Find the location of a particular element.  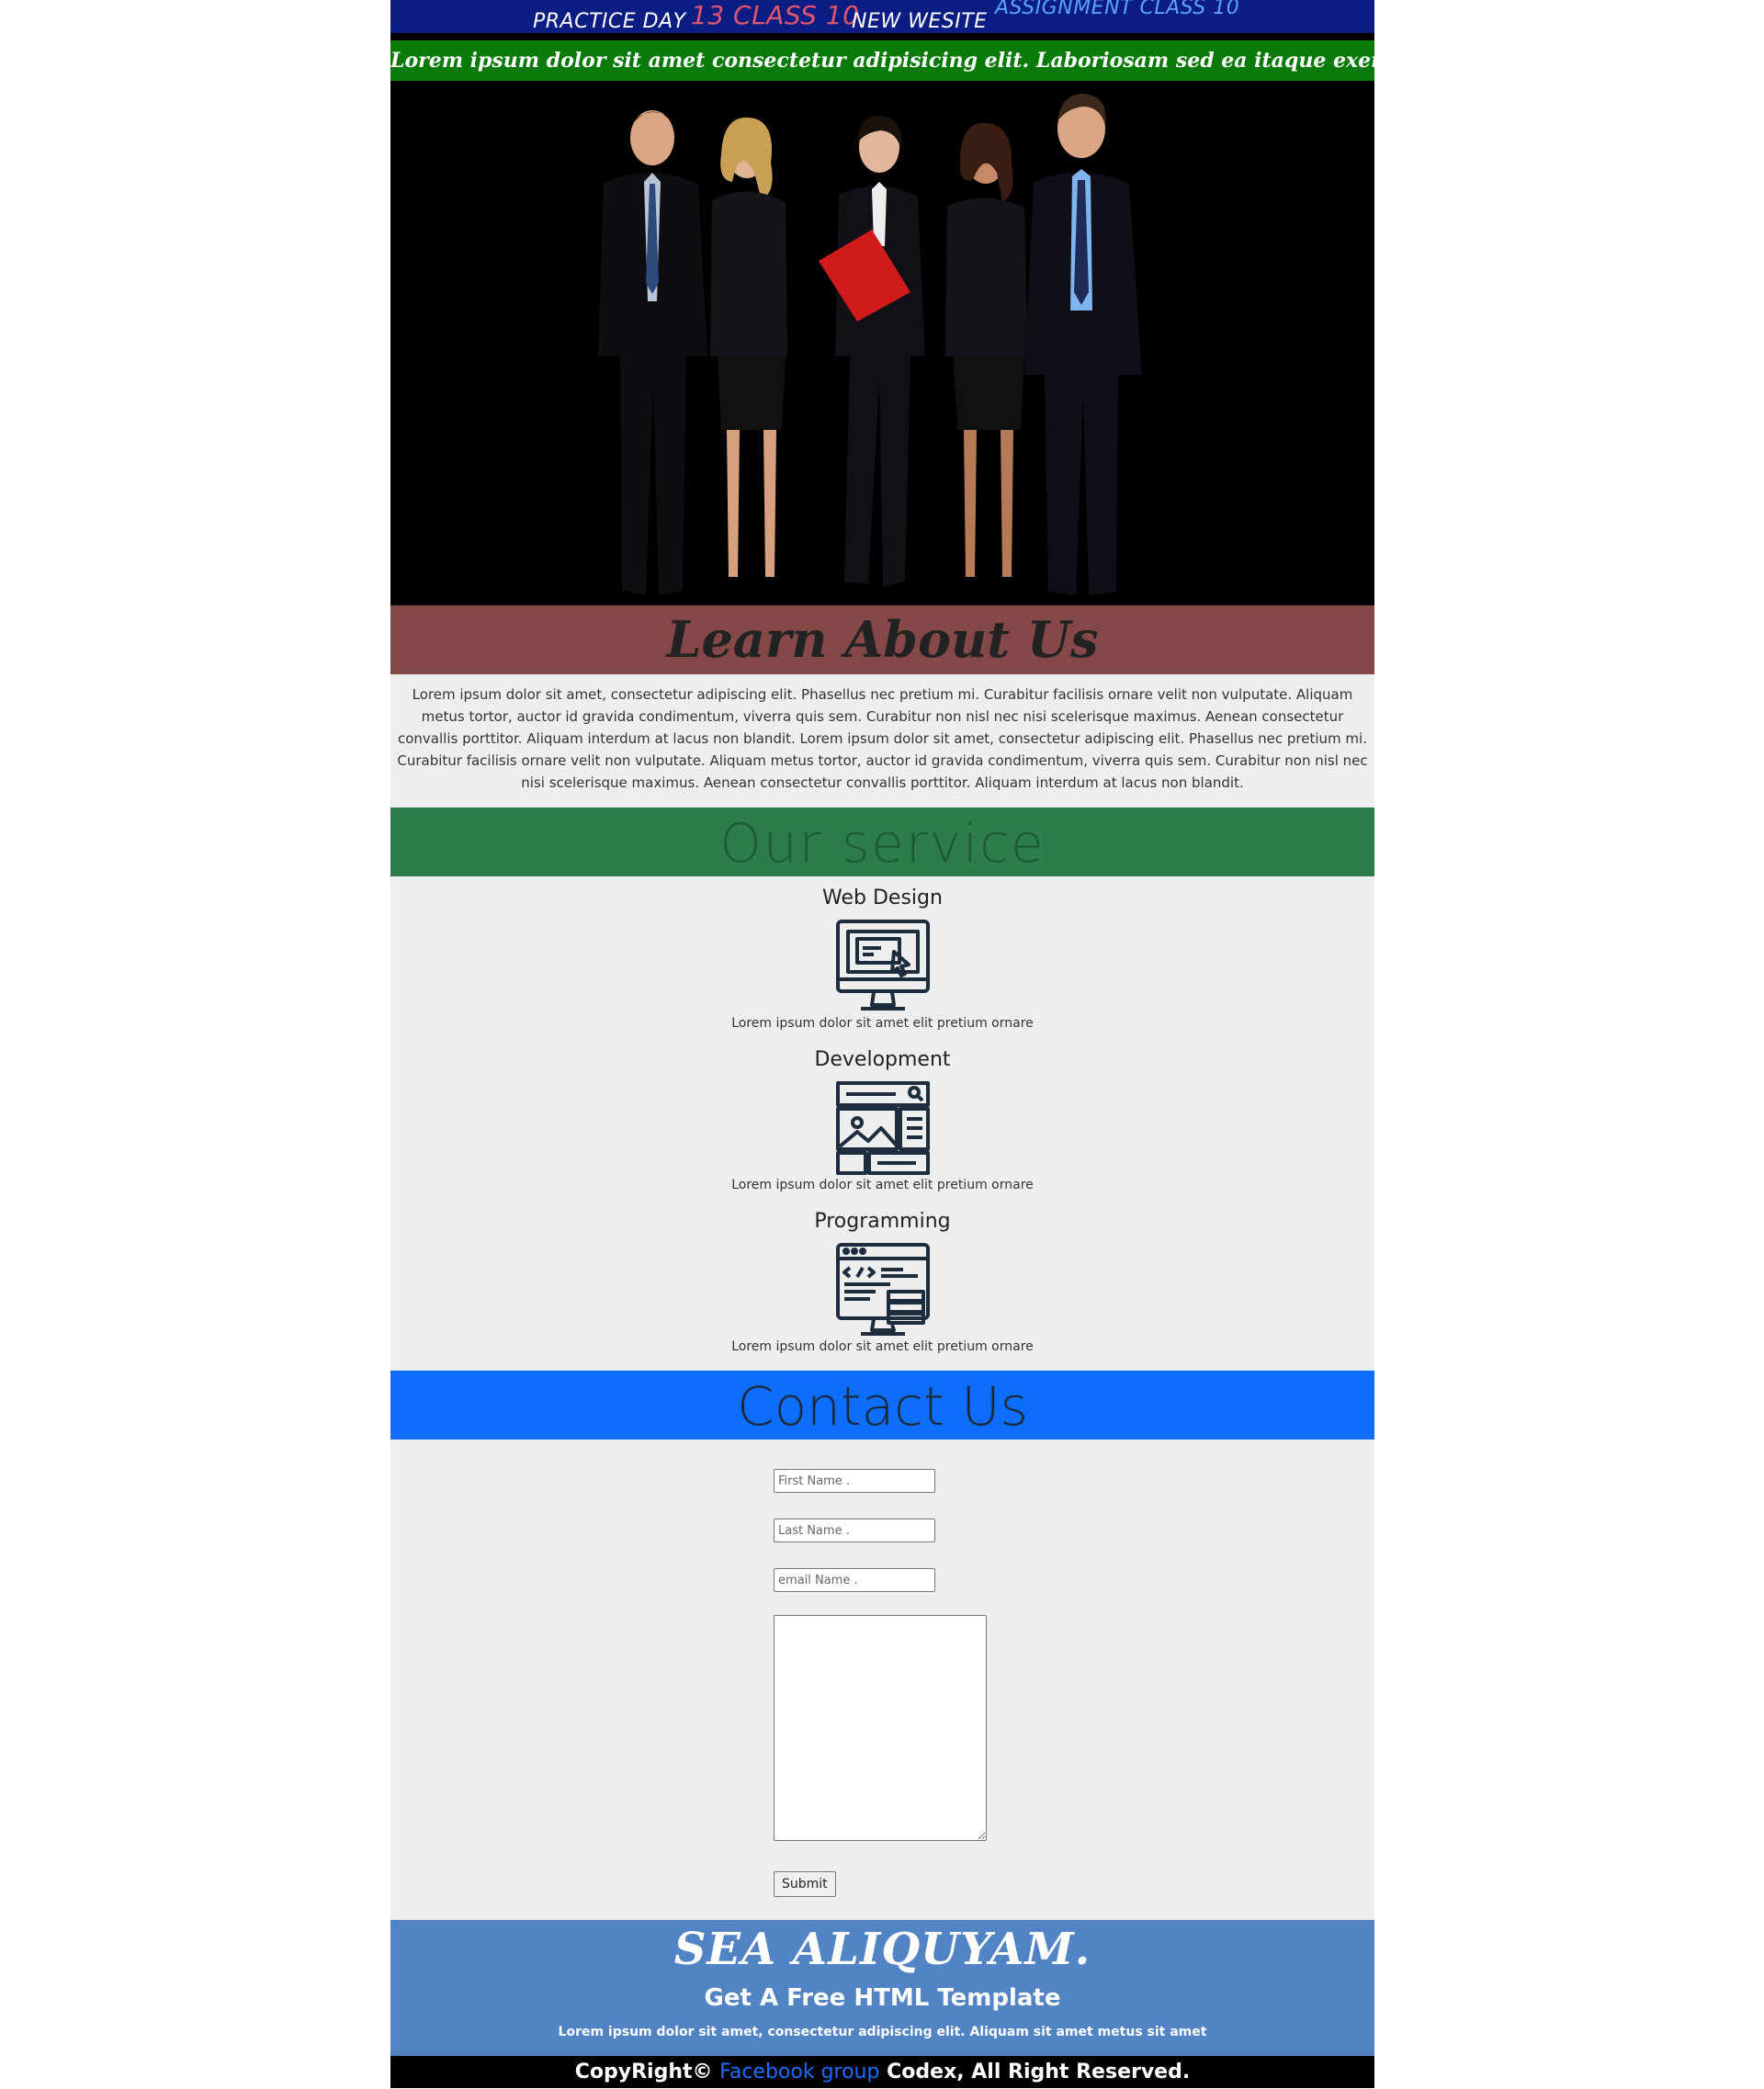

code-window-icon is located at coordinates (882, 1289).